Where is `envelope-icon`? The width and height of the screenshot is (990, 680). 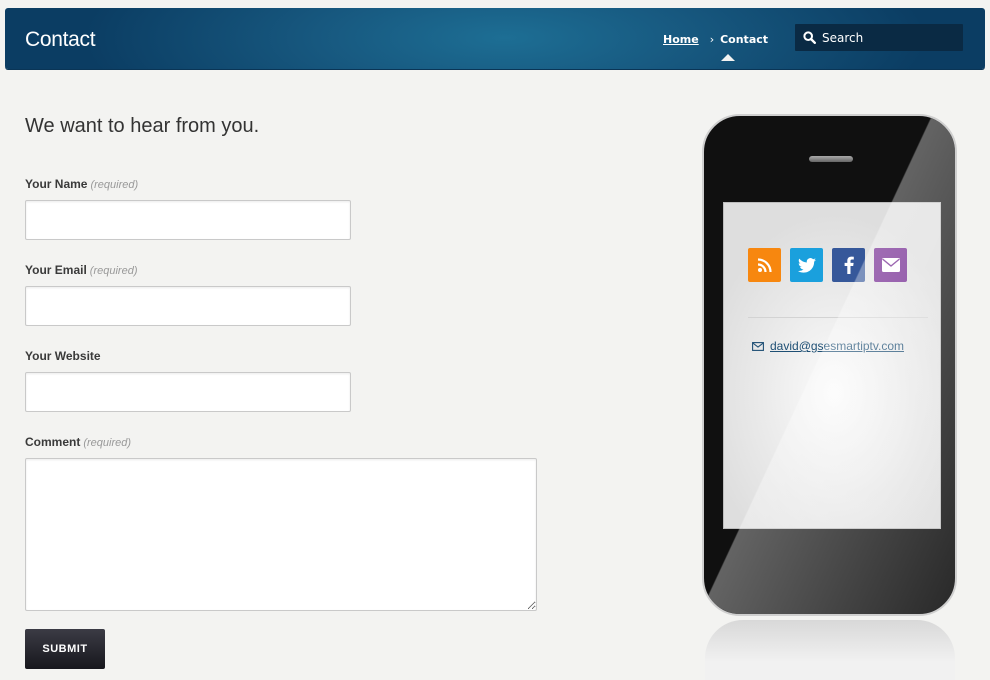 envelope-icon is located at coordinates (890, 265).